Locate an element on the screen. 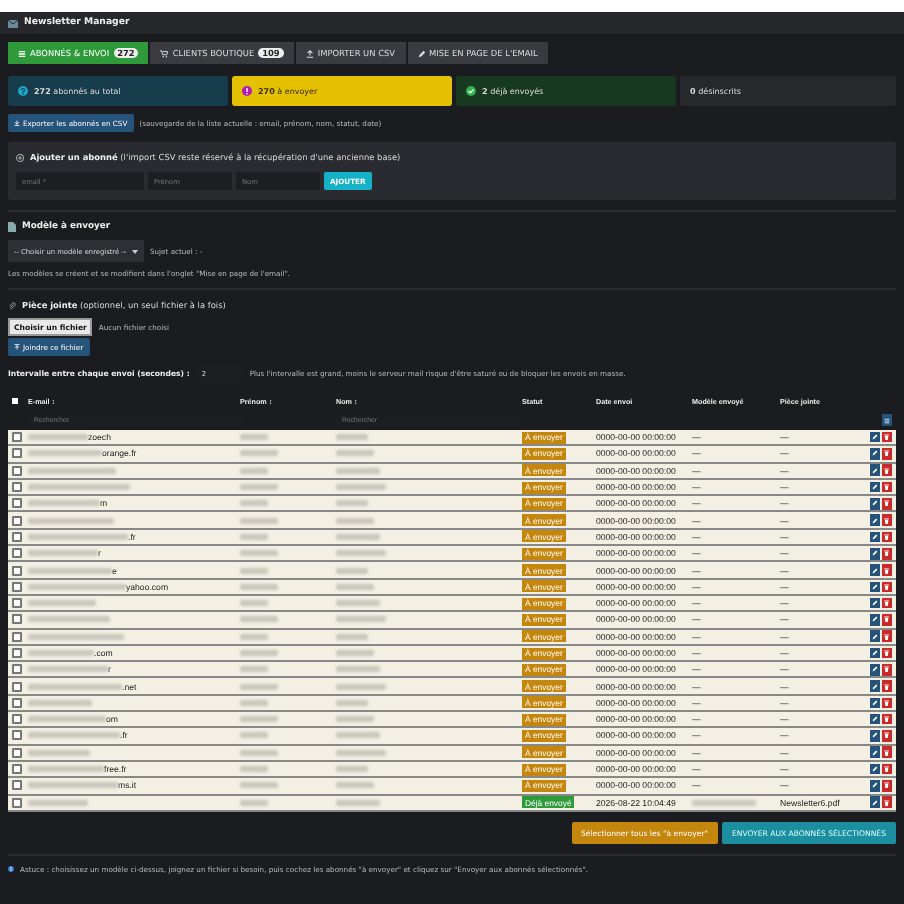 The height and width of the screenshot is (904, 904). columns-button is located at coordinates (887, 420).